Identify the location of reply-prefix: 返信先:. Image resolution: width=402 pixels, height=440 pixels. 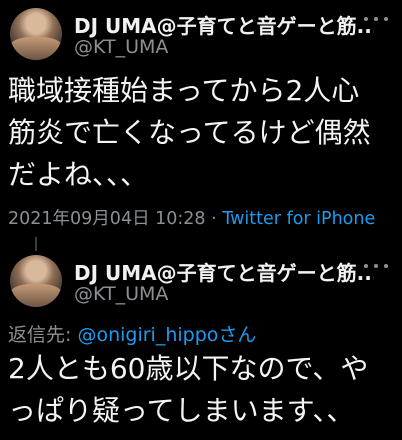
(43, 335).